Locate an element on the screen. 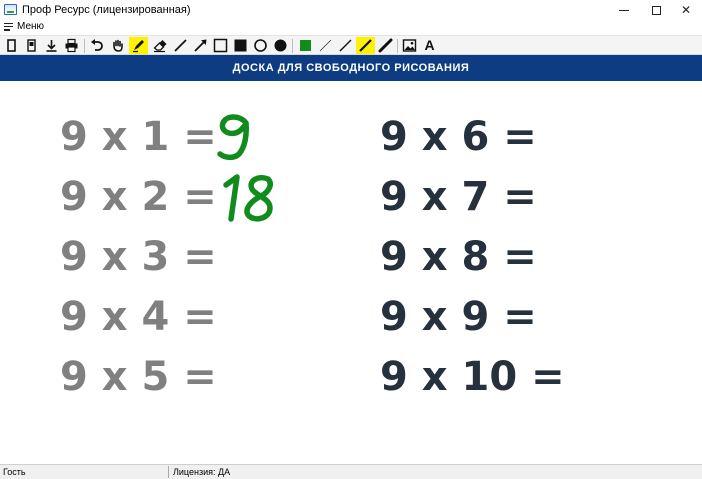 Image resolution: width=702 pixels, height=479 pixels. print-icon is located at coordinates (71, 45).